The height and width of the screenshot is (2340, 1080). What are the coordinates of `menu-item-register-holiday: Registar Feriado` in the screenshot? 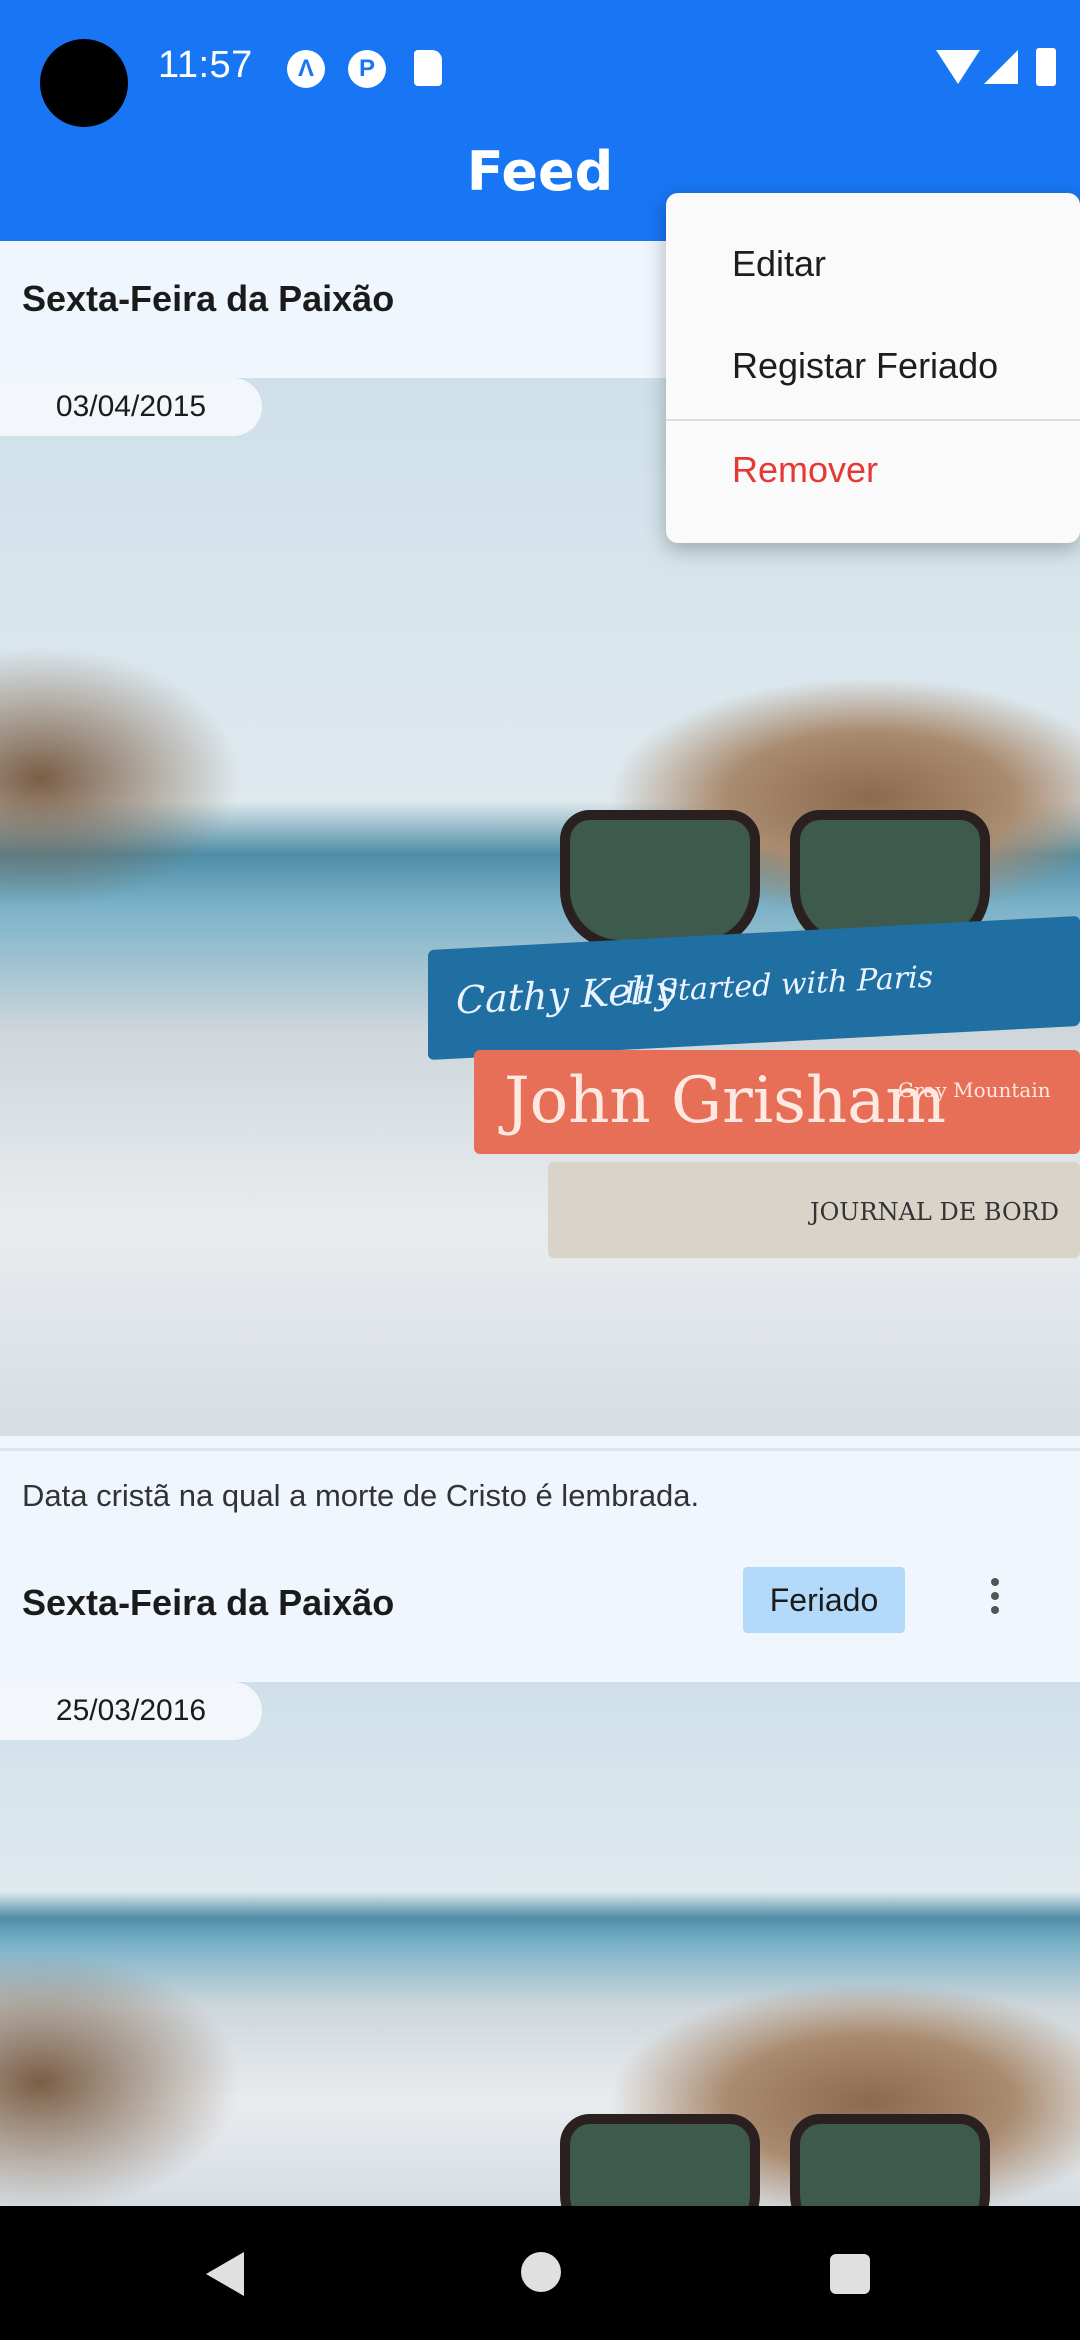 It's located at (865, 366).